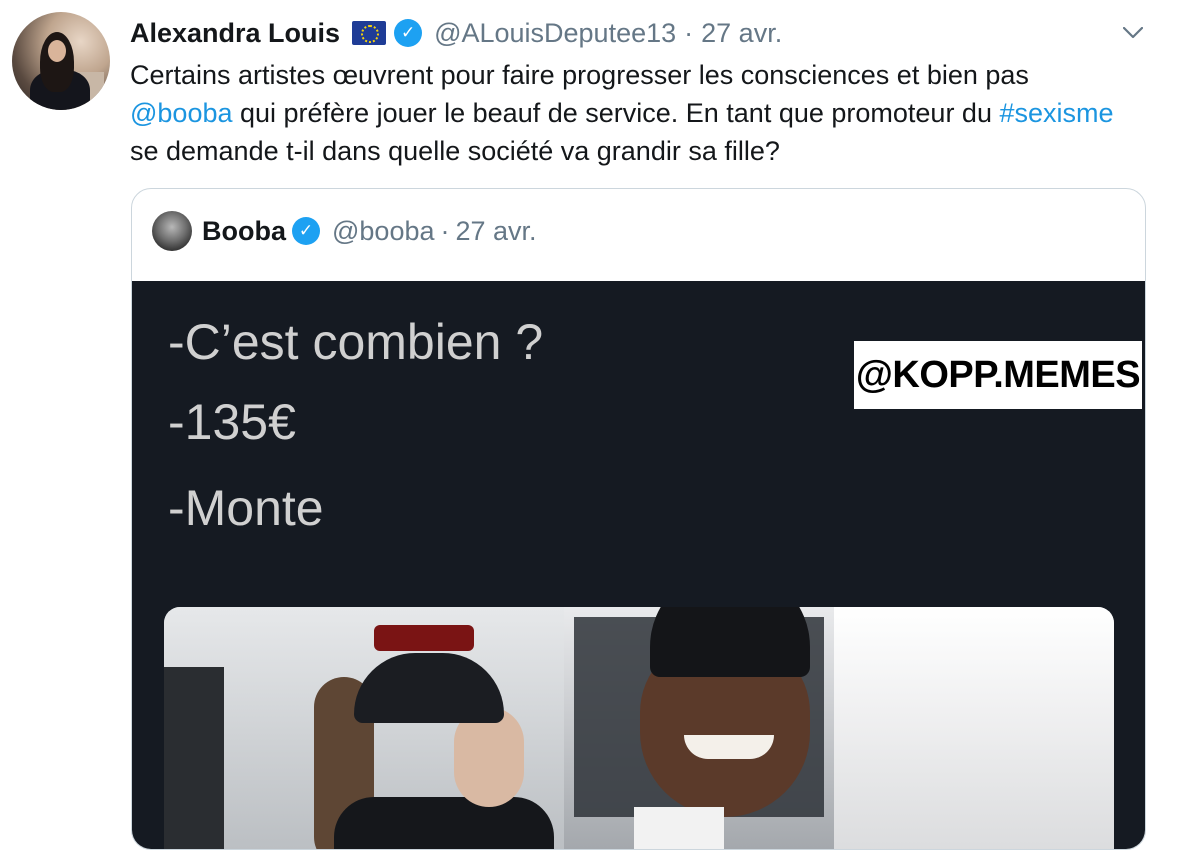  What do you see at coordinates (969, 728) in the screenshot?
I see `photo-background` at bounding box center [969, 728].